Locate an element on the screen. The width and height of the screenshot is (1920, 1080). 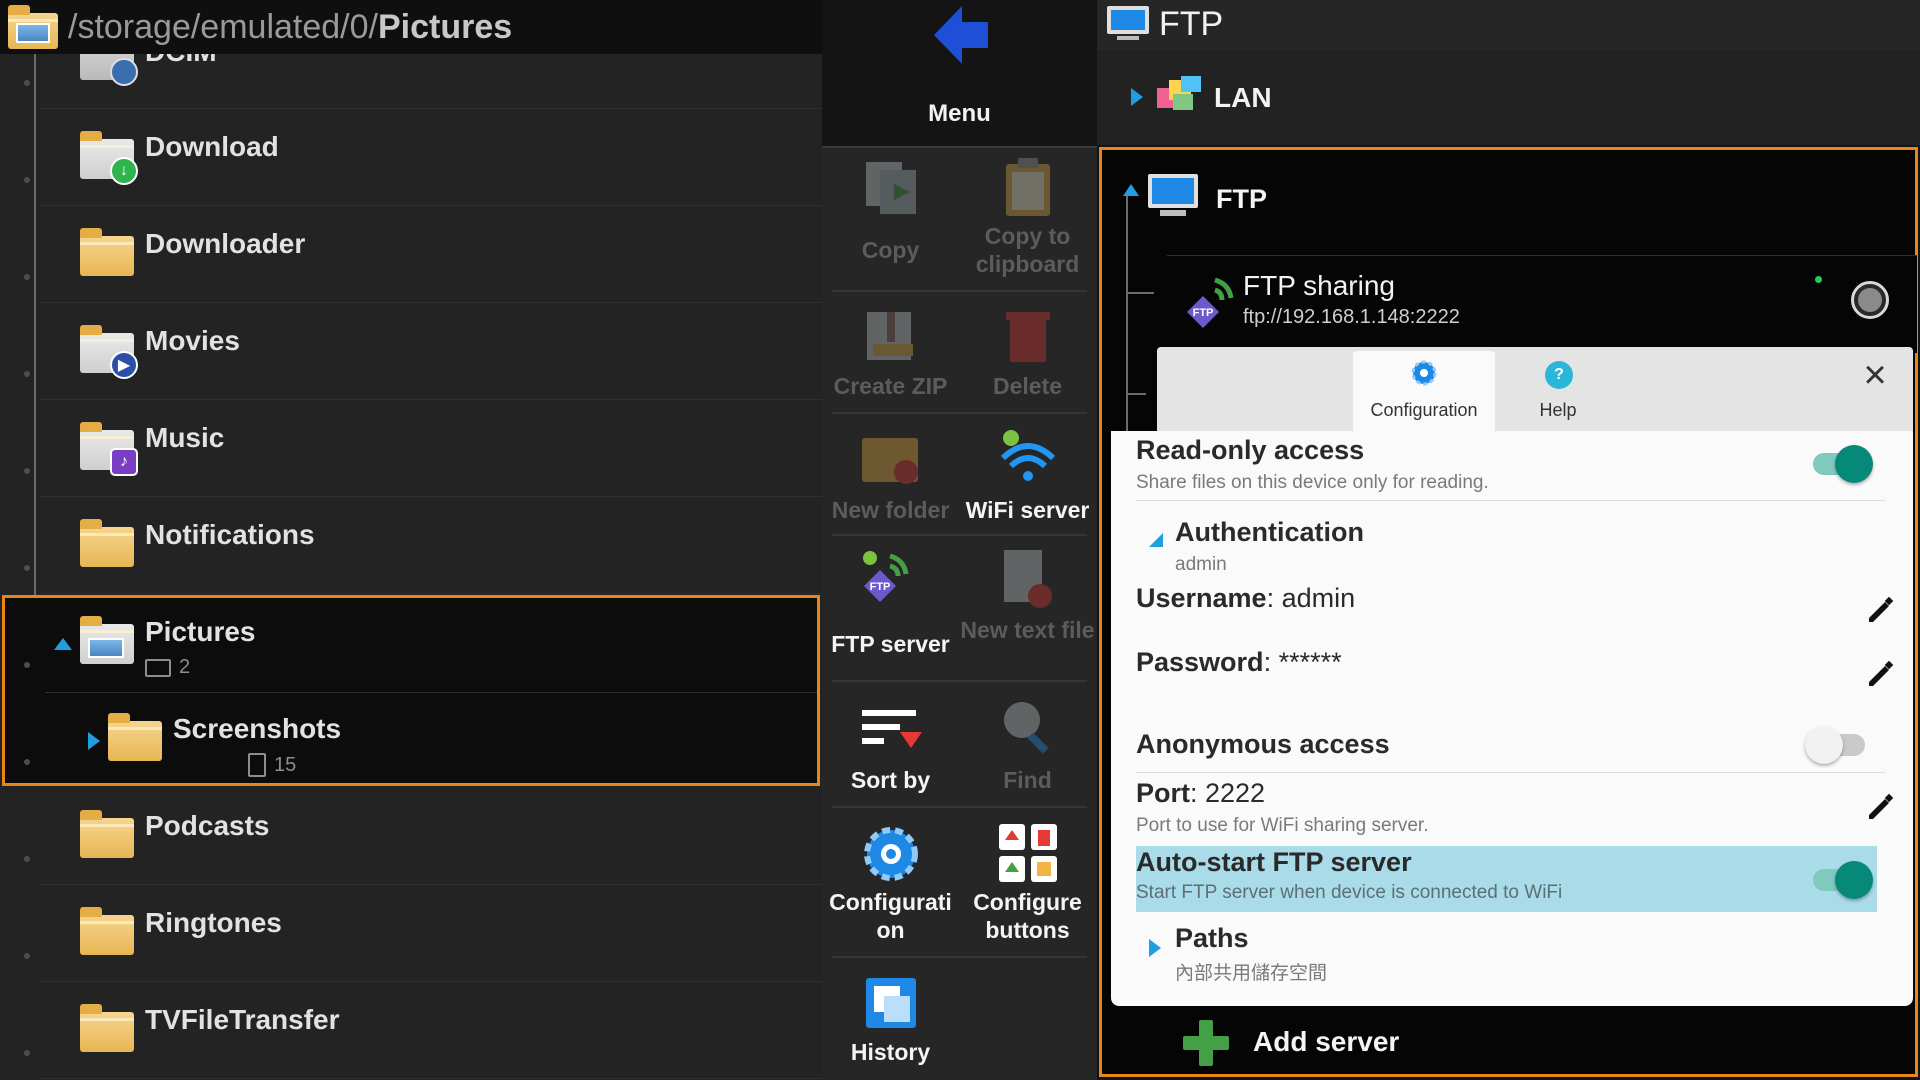
paths-row: Paths 內部共用儲存空間 is located at coordinates (1534, 954).